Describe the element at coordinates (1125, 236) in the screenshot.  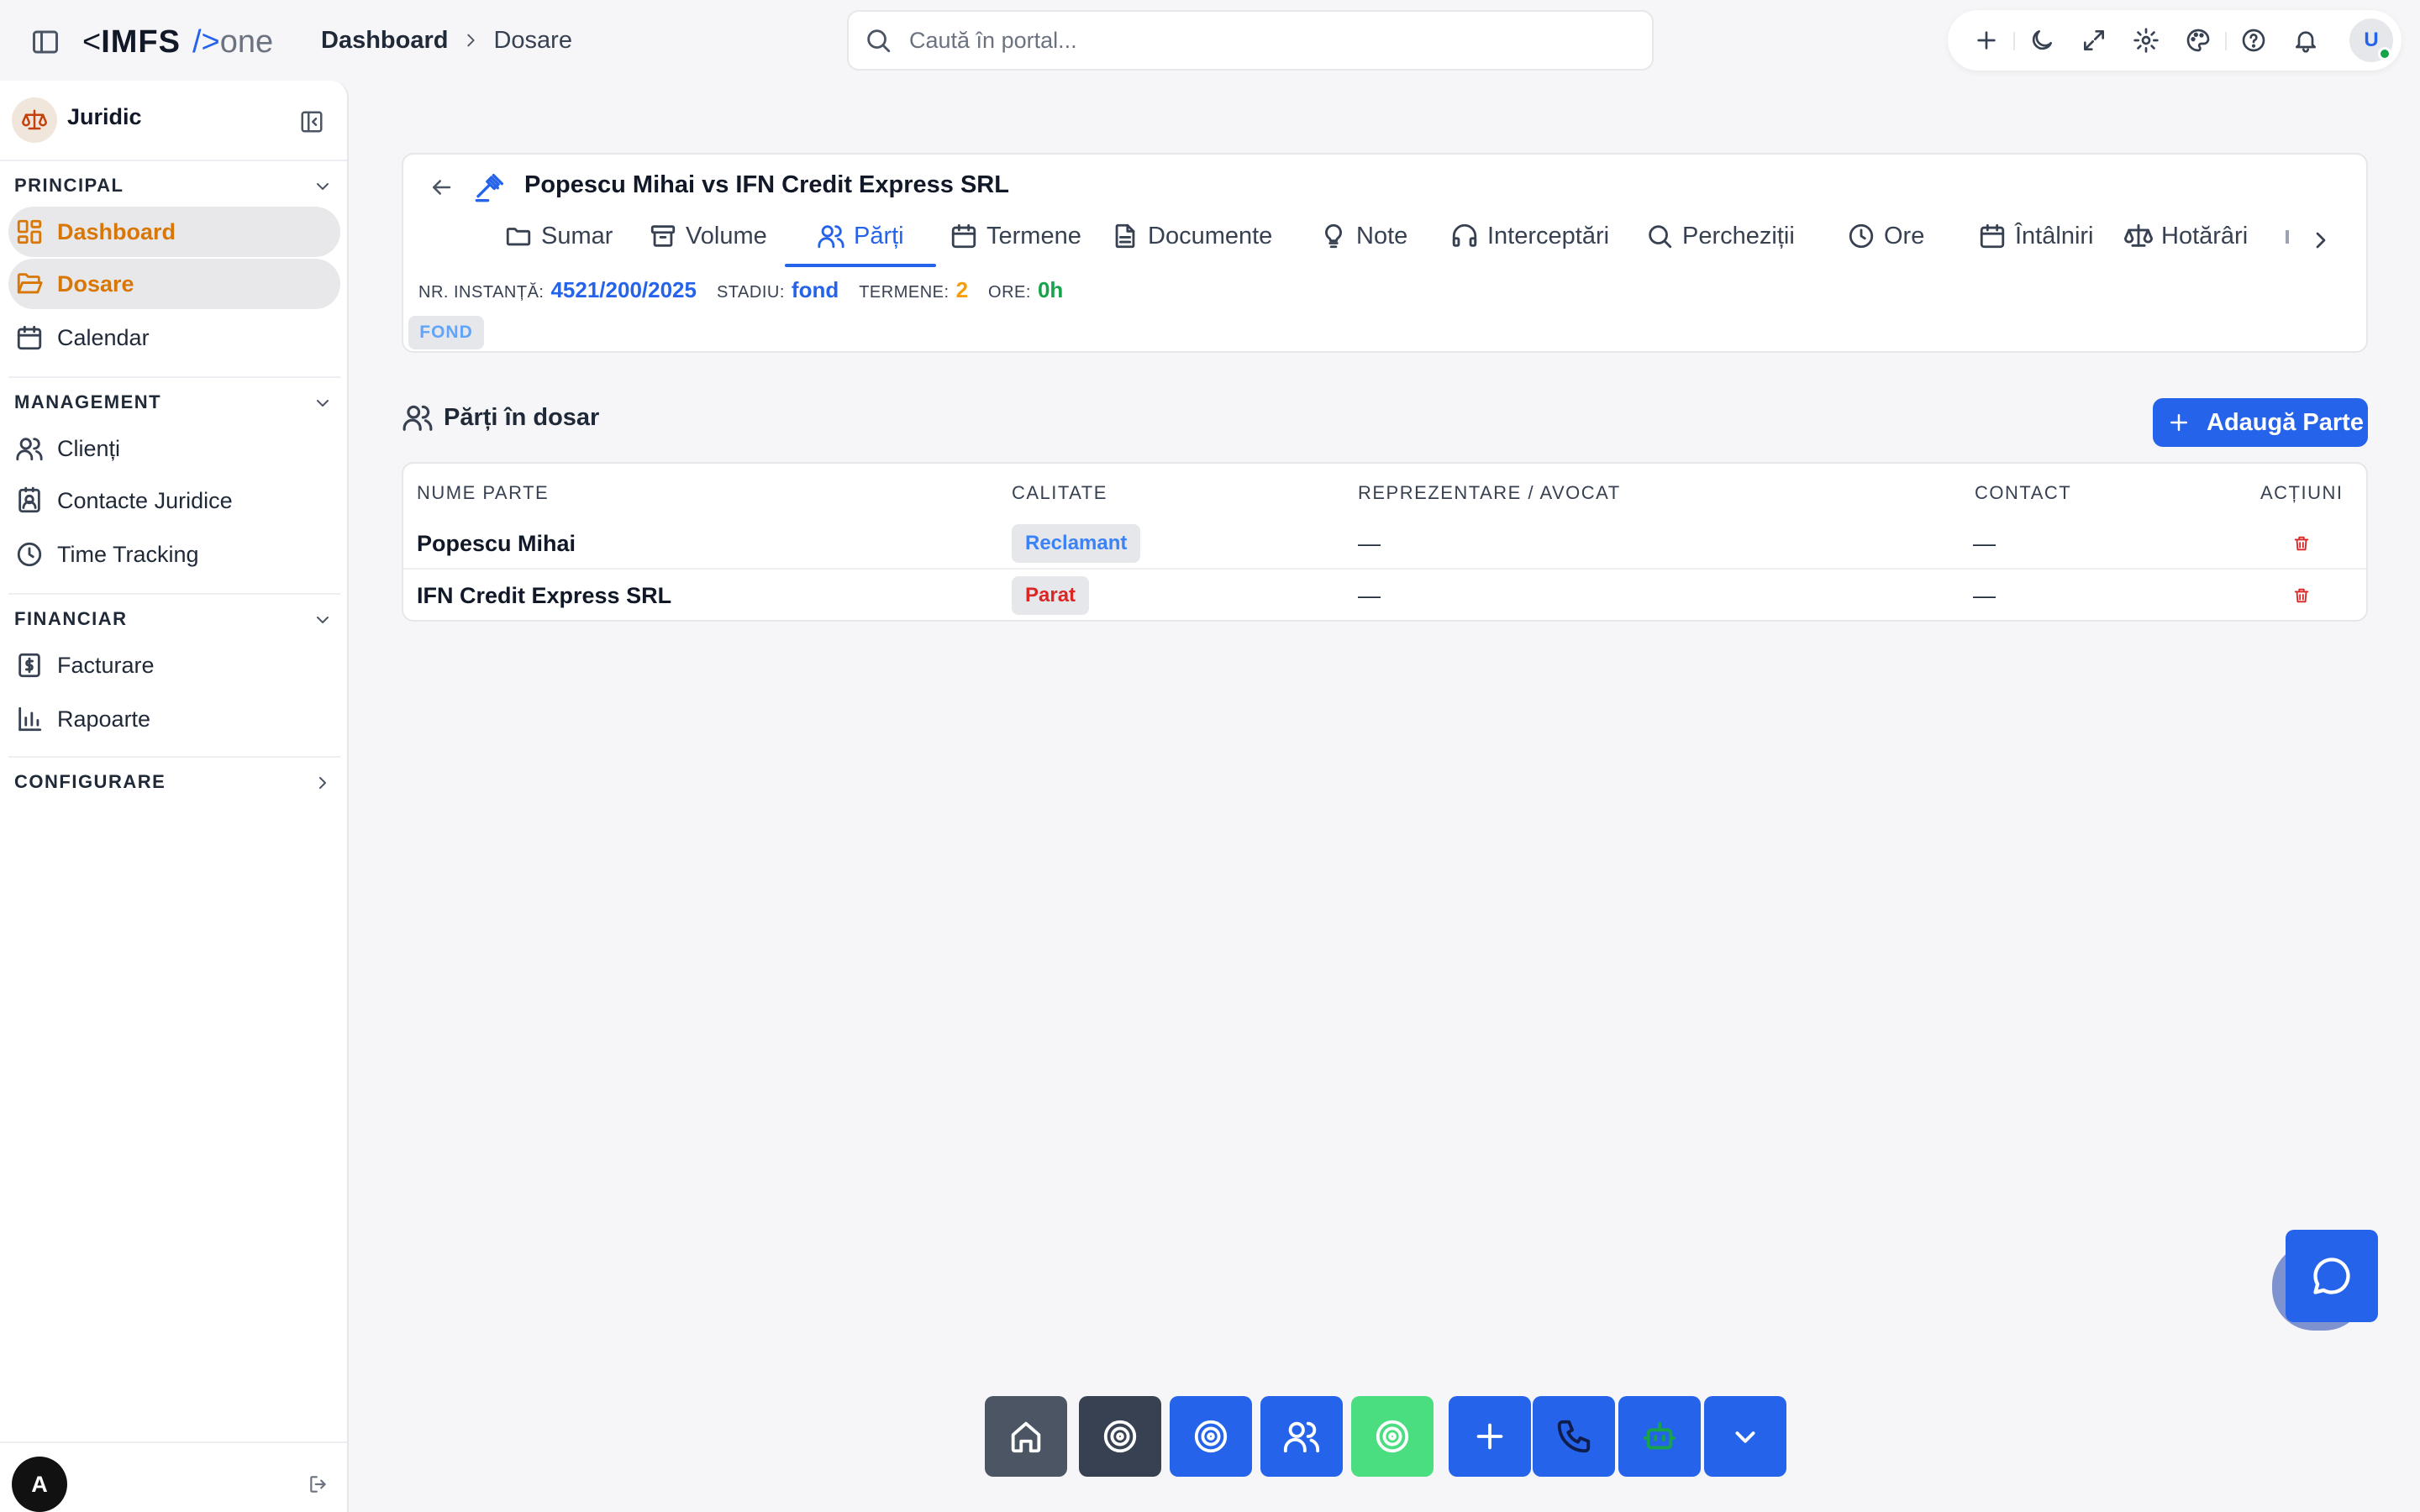
I see `document-icon` at that location.